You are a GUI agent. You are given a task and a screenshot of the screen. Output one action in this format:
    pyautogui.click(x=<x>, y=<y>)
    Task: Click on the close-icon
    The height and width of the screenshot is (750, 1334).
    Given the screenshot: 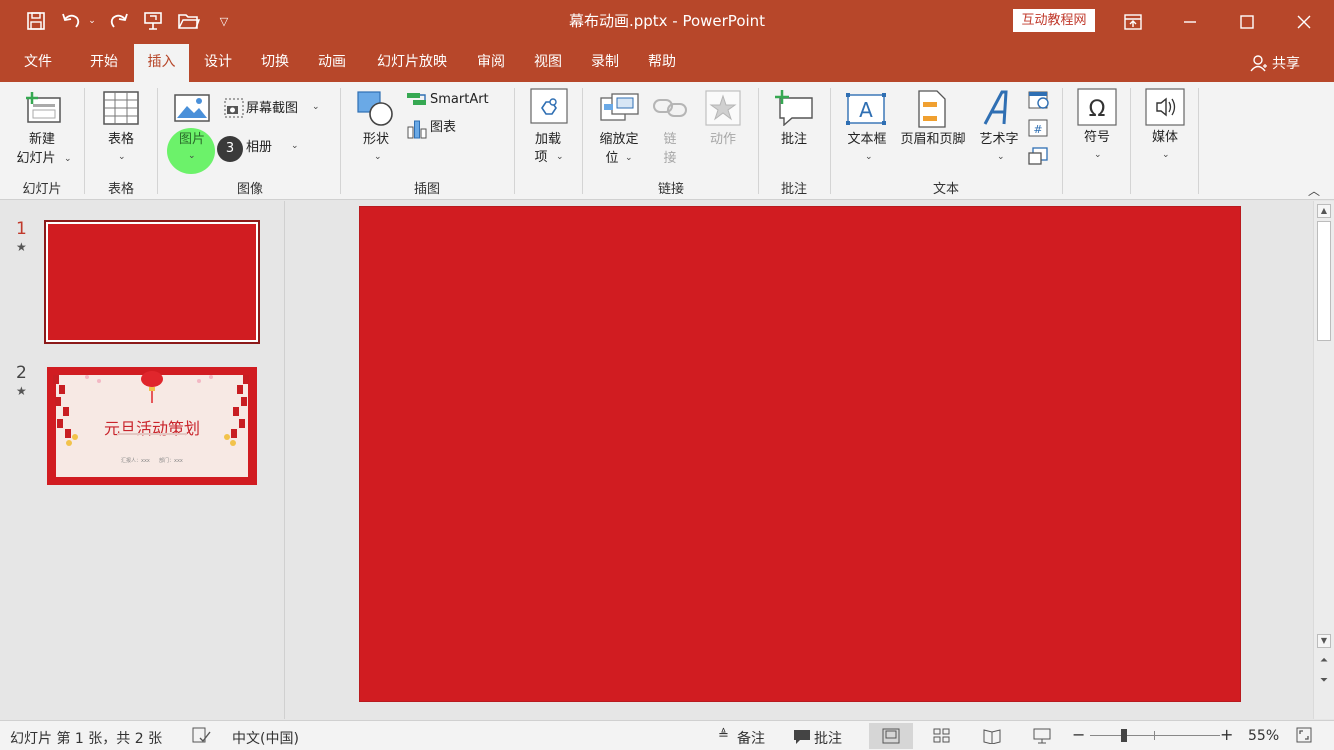 What is the action you would take?
    pyautogui.click(x=1304, y=22)
    